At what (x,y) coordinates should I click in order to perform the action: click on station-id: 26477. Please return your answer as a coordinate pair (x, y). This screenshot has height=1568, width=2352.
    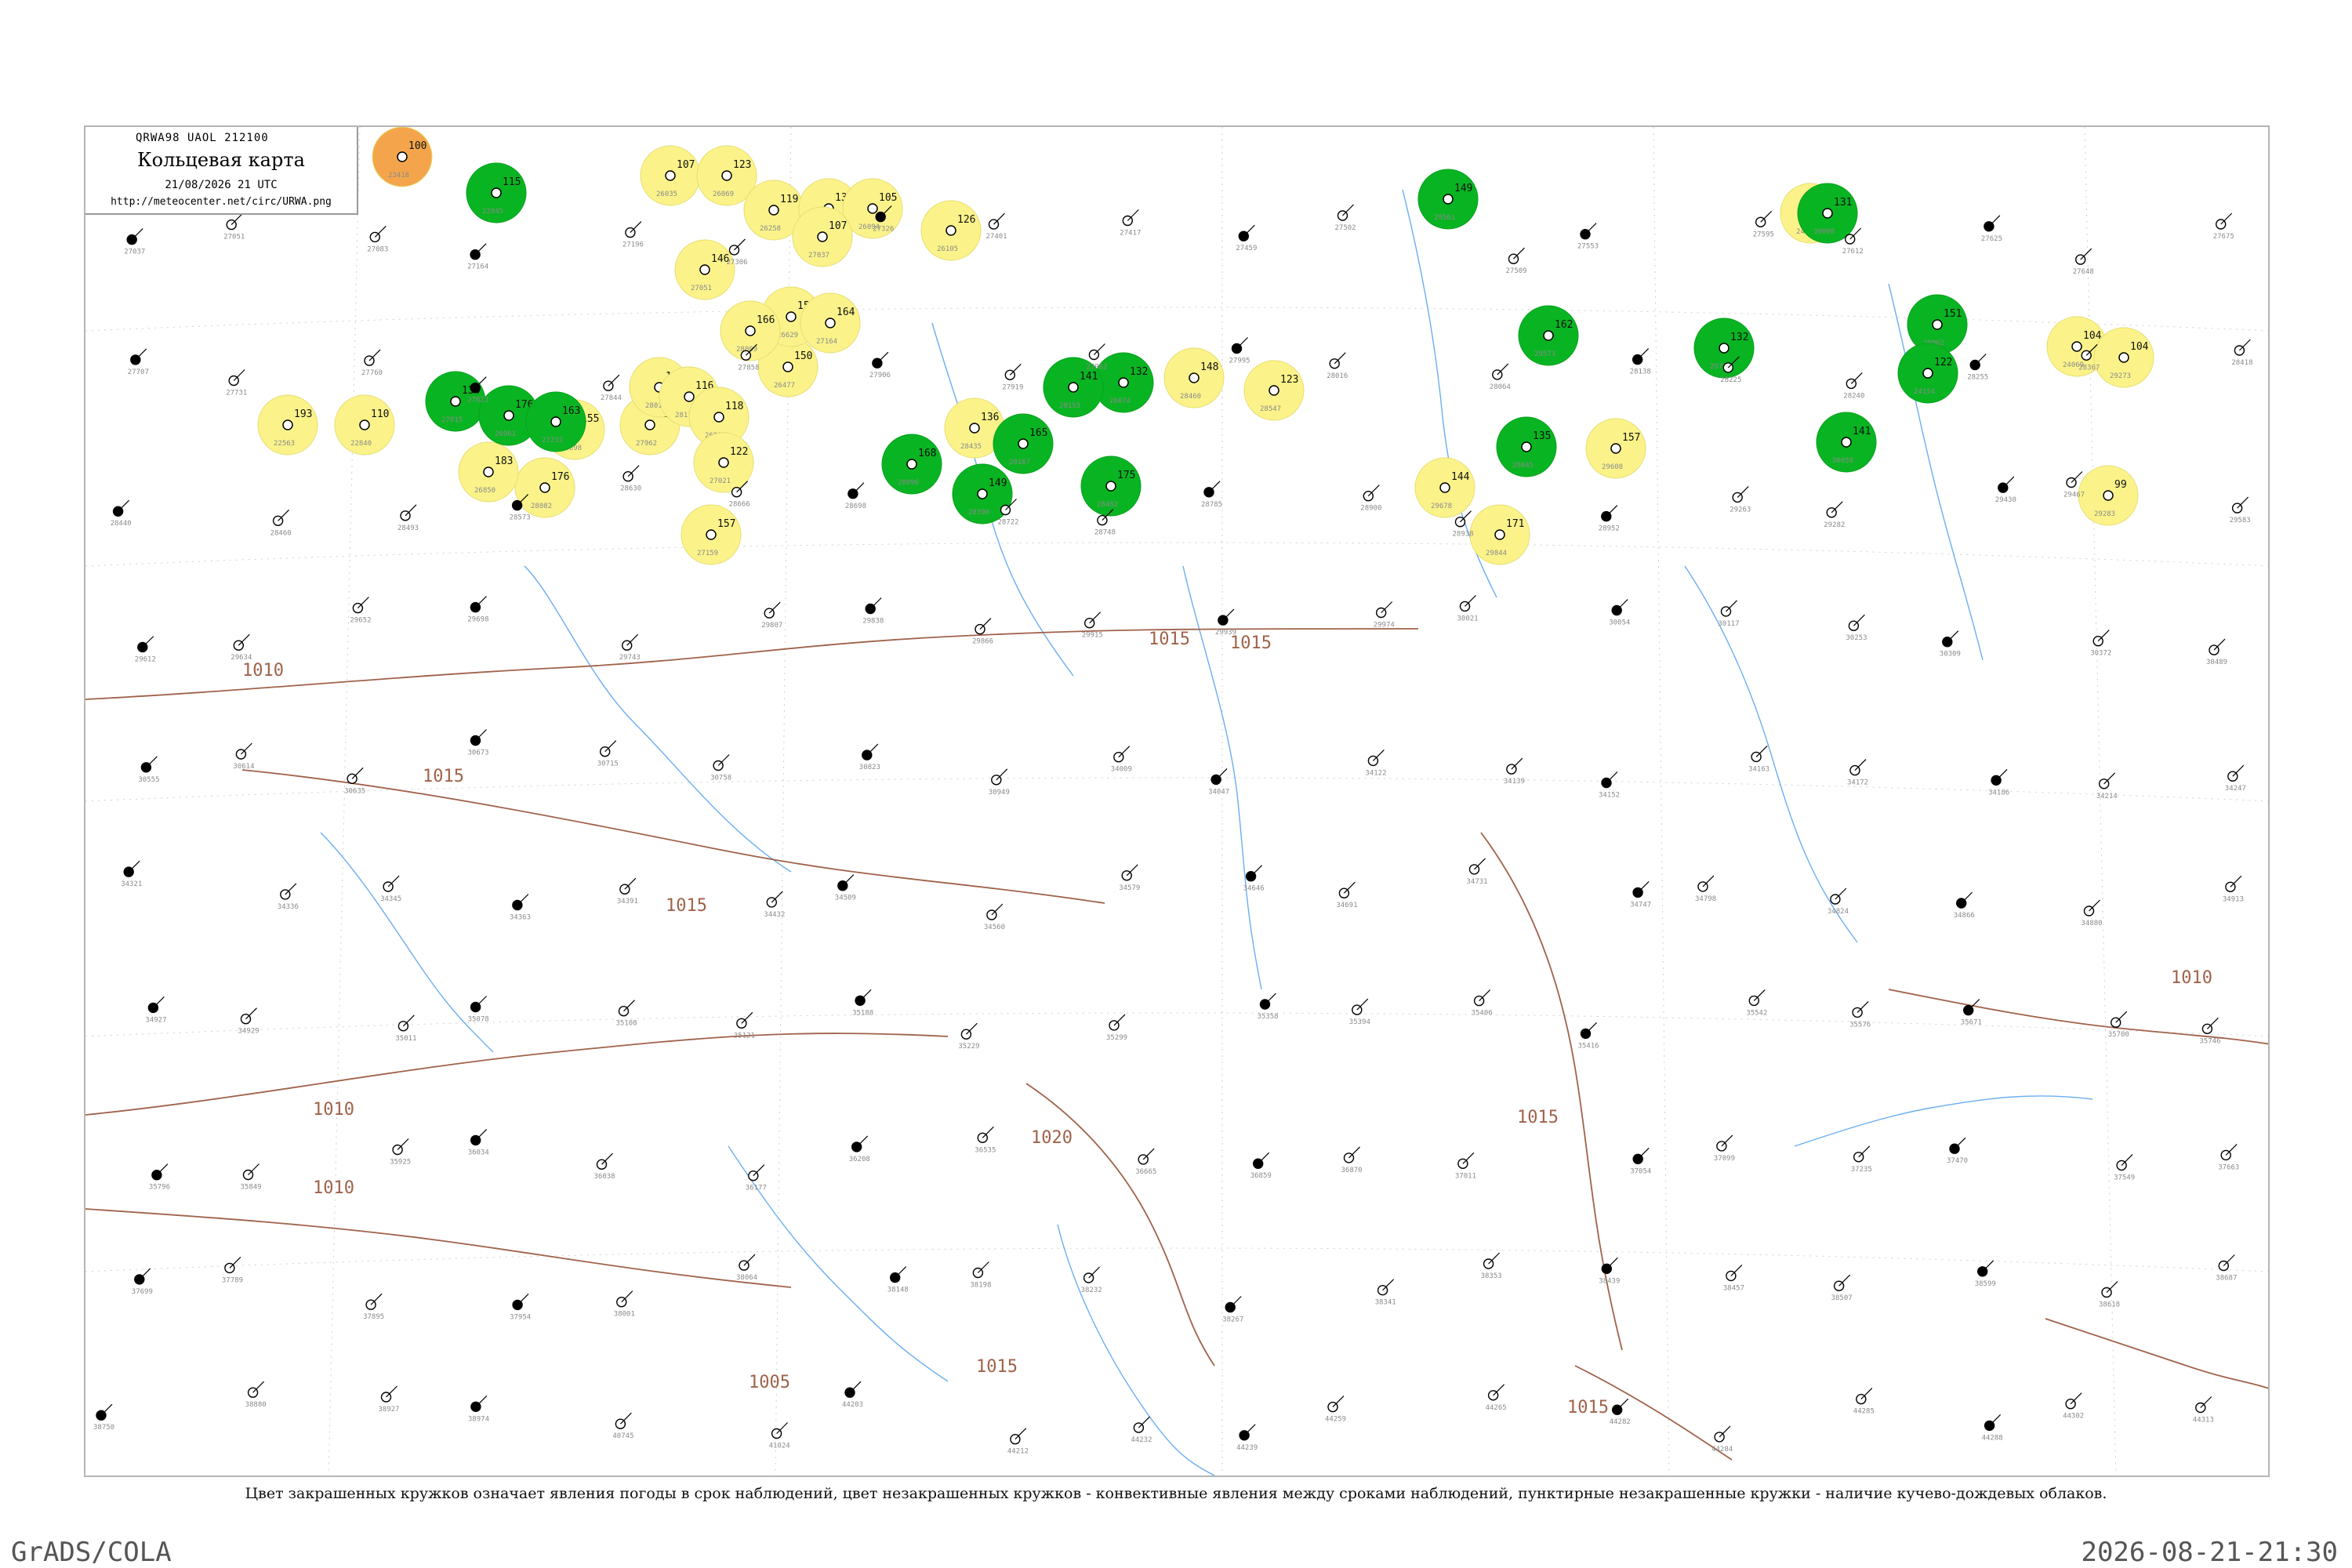
    Looking at the image, I should click on (784, 386).